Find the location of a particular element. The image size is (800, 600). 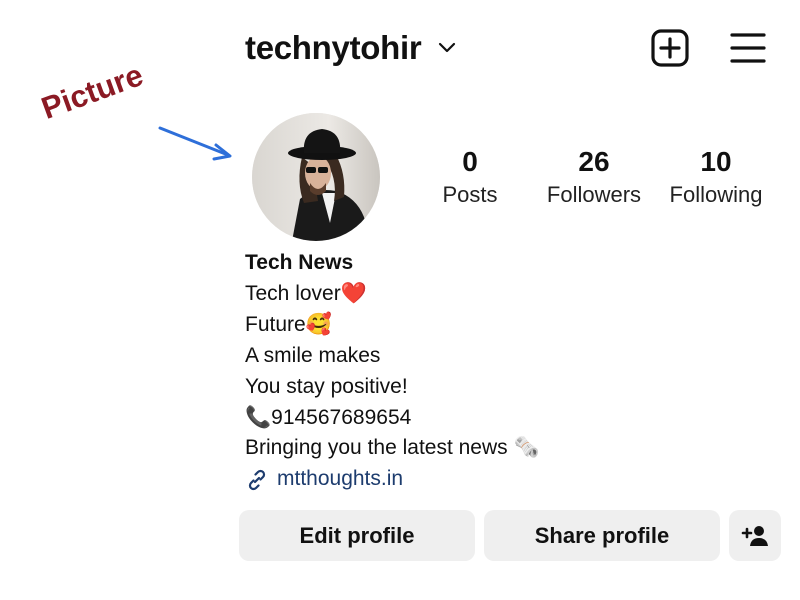

bio-website-link: mtthoughts.in is located at coordinates (505, 479).